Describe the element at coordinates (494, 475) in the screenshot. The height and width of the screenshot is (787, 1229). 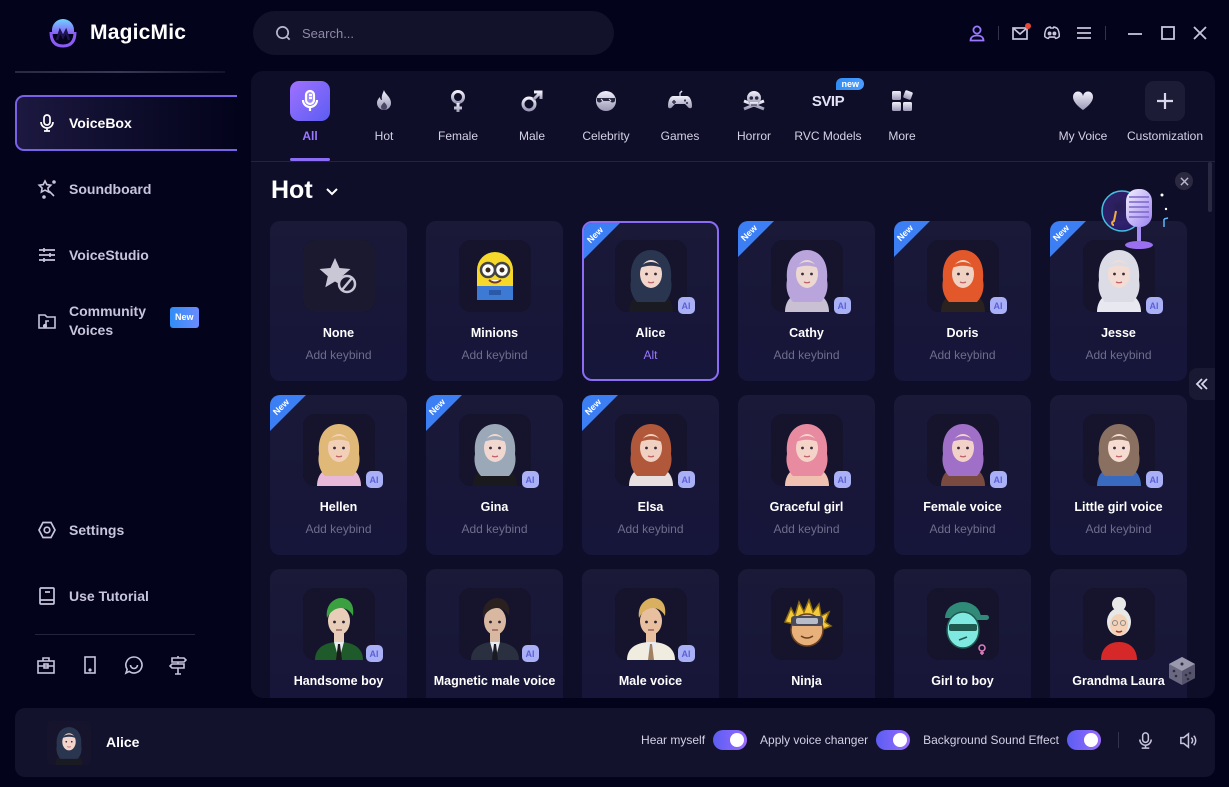
I see `voice-card-gina: New AI Gina Add keybind` at that location.